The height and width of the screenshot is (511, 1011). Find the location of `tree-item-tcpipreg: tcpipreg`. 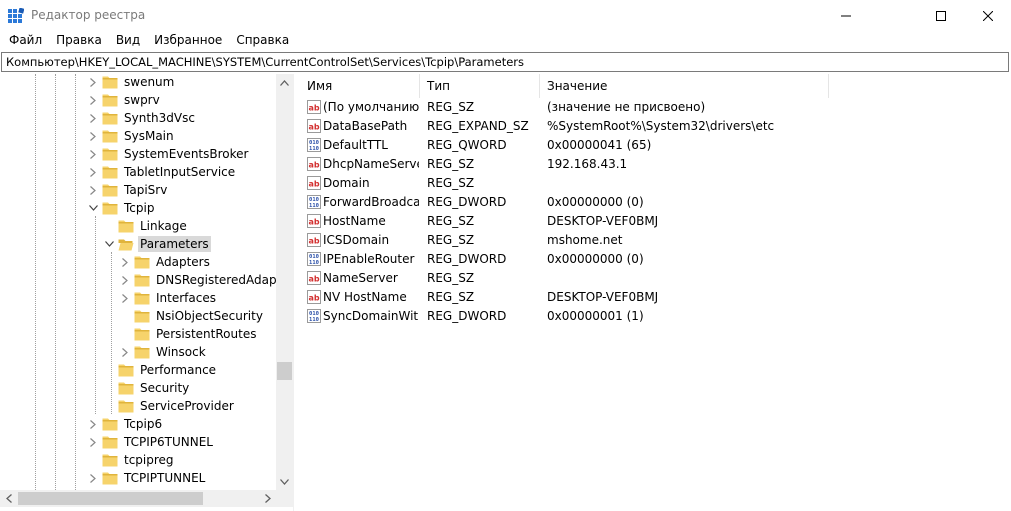

tree-item-tcpipreg: tcpipreg is located at coordinates (131, 460).